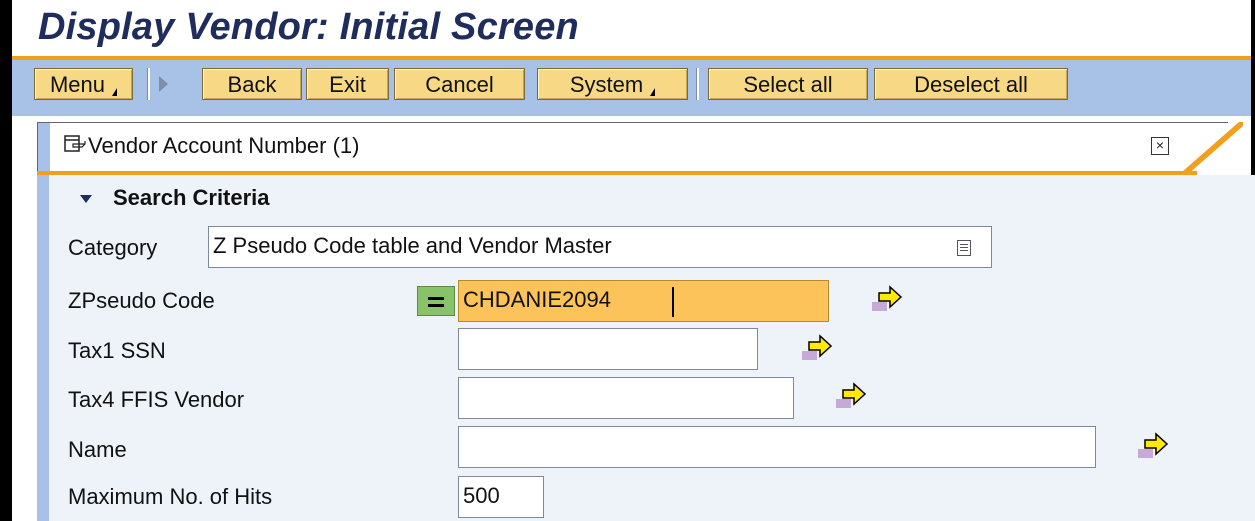 This screenshot has height=521, width=1255. Describe the element at coordinates (650, 92) in the screenshot. I see `system-dropdown-icon` at that location.